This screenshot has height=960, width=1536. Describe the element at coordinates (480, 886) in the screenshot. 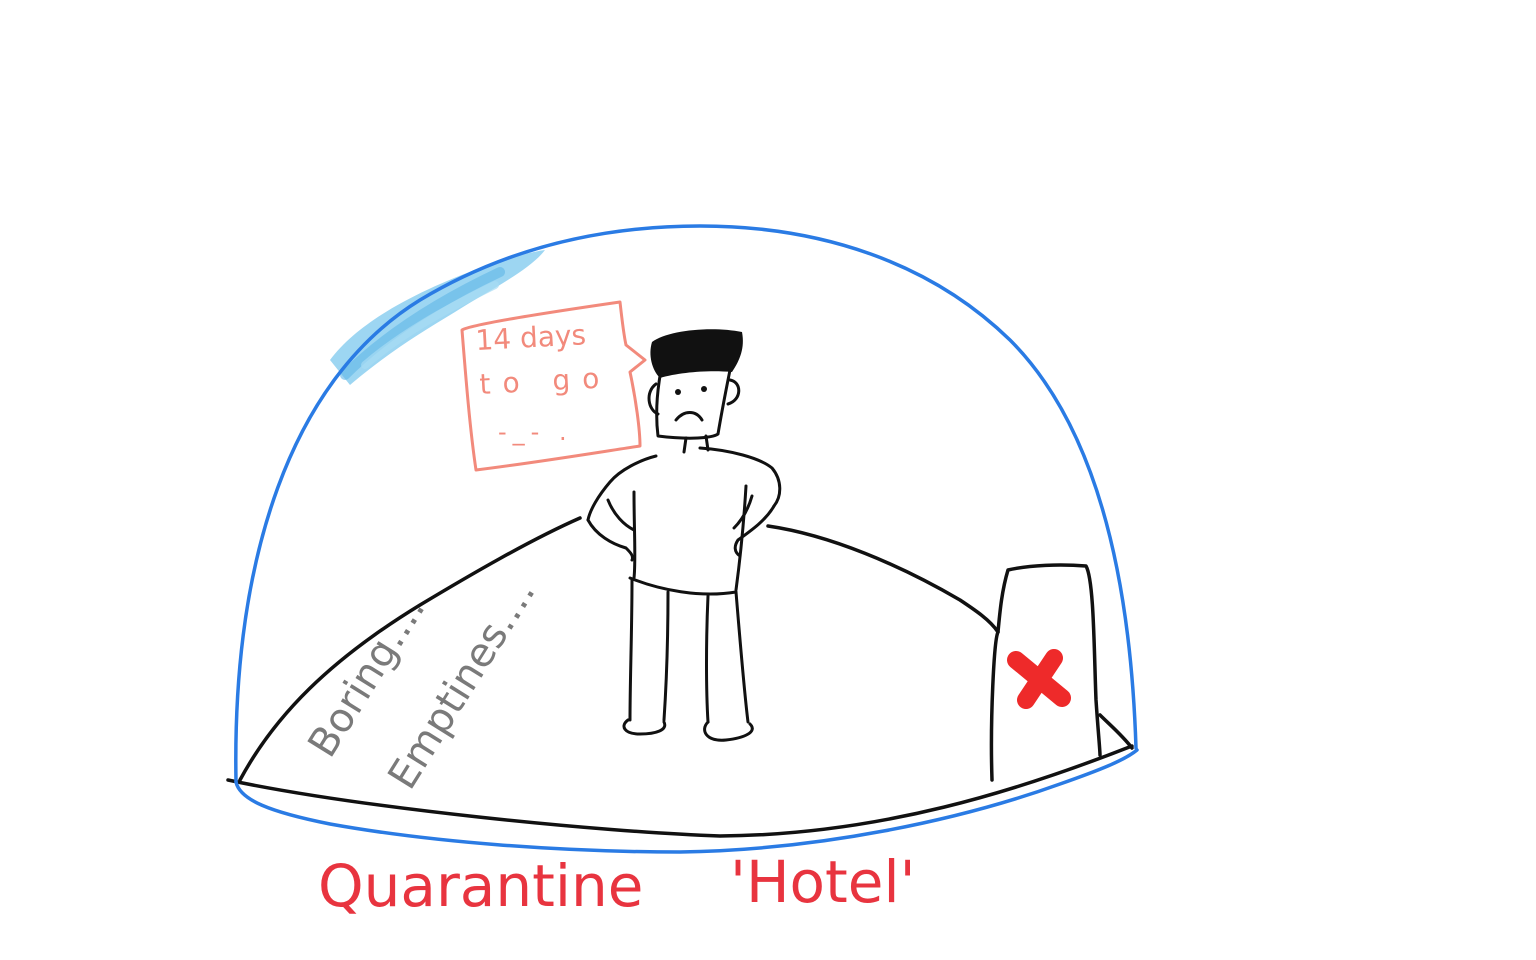

I see `caption-quarantine: Quarantine` at that location.